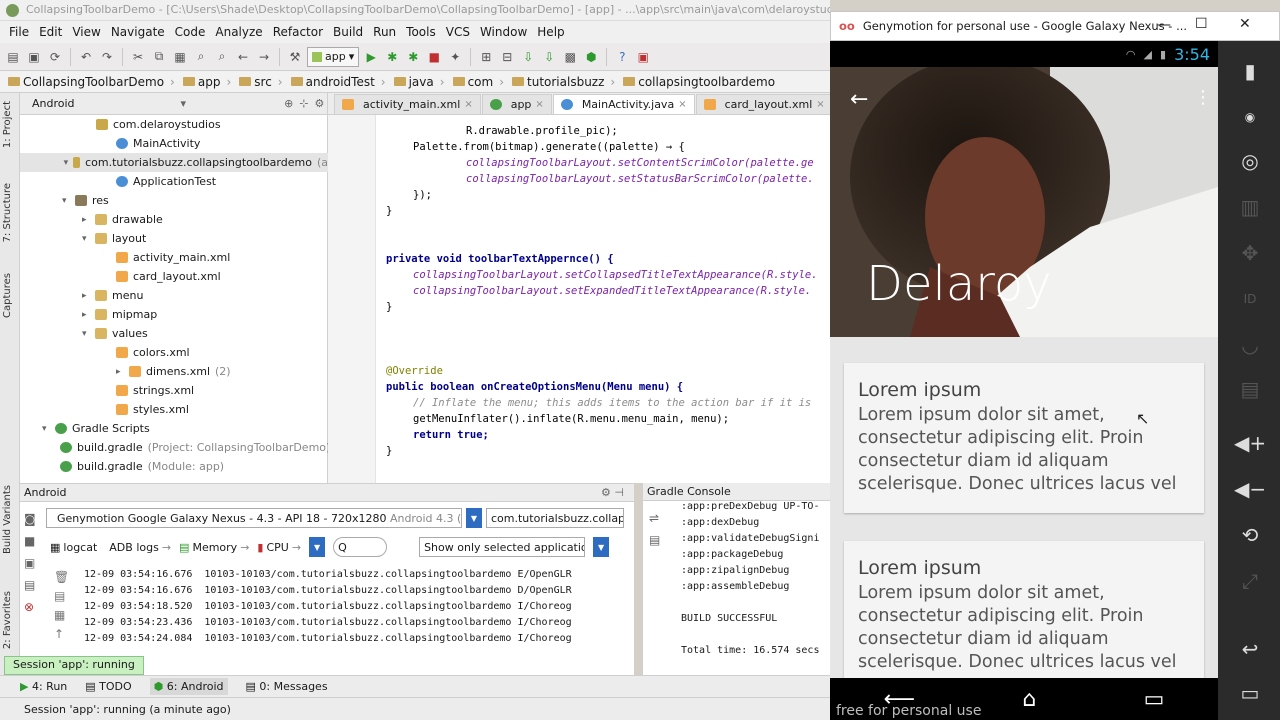  What do you see at coordinates (138, 32) in the screenshot?
I see `menu-navigate: Navigate` at bounding box center [138, 32].